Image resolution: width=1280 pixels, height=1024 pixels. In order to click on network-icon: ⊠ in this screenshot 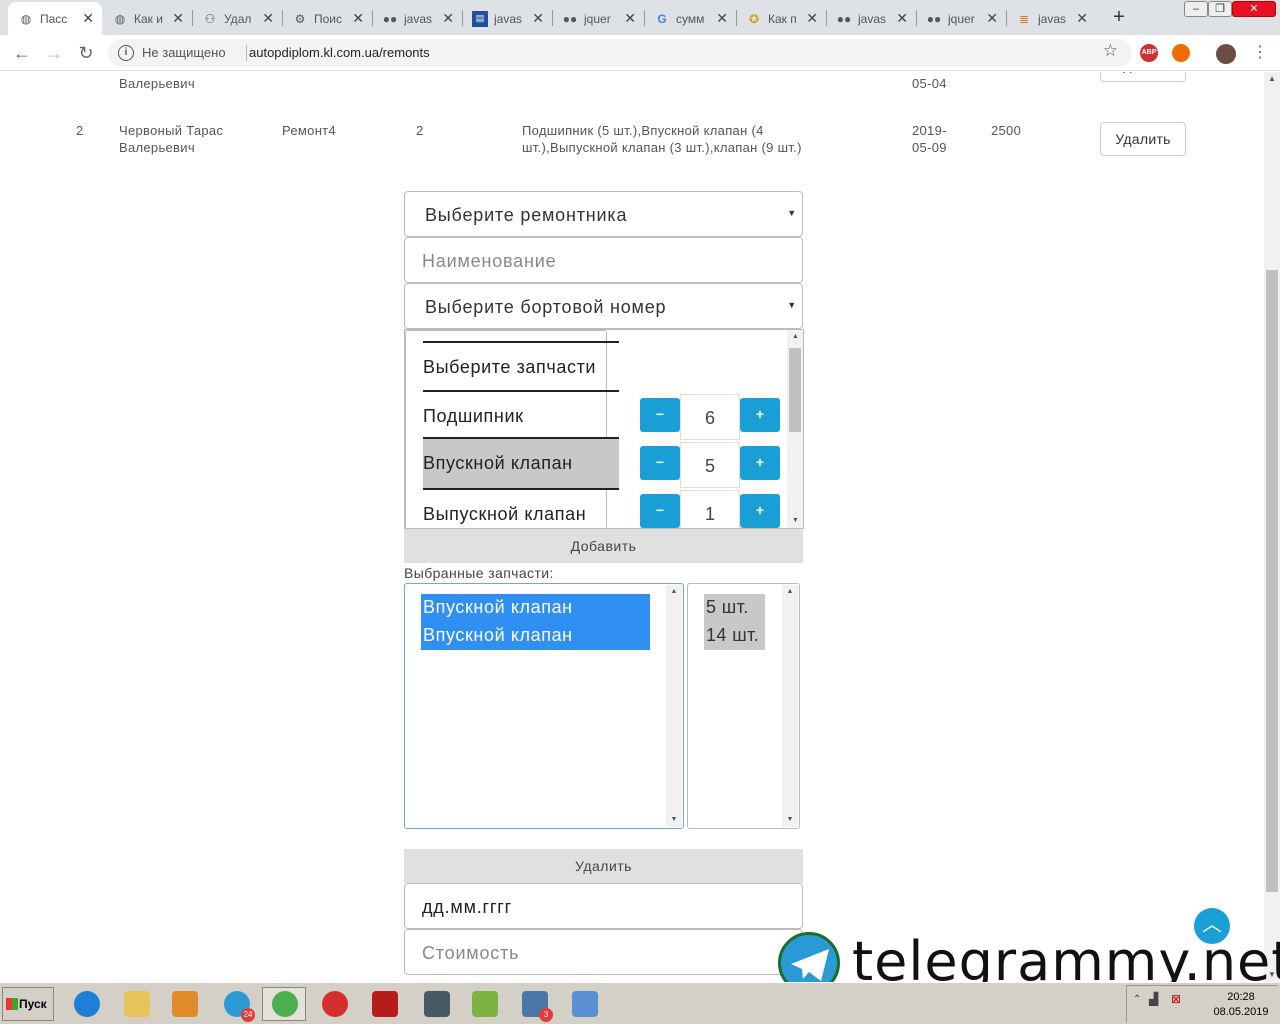, I will do `click(1176, 999)`.